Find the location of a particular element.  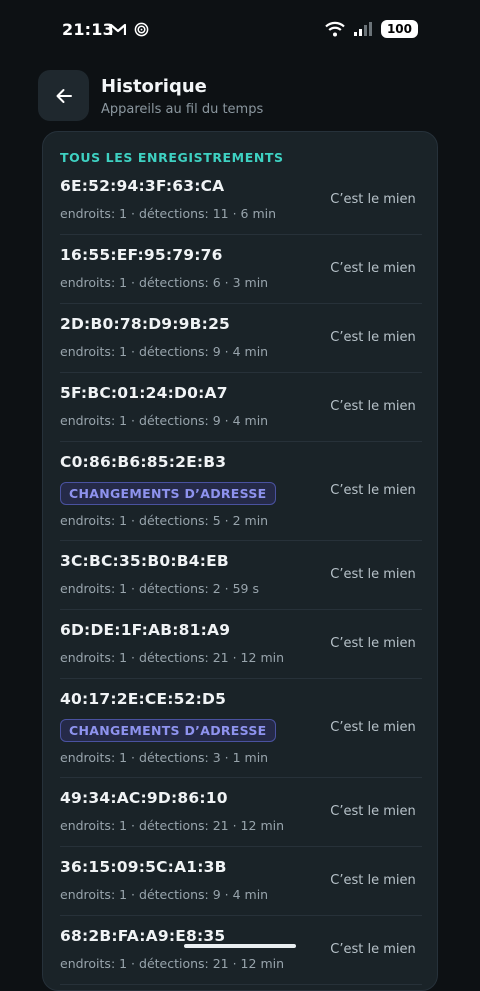

back-button is located at coordinates (63, 95).